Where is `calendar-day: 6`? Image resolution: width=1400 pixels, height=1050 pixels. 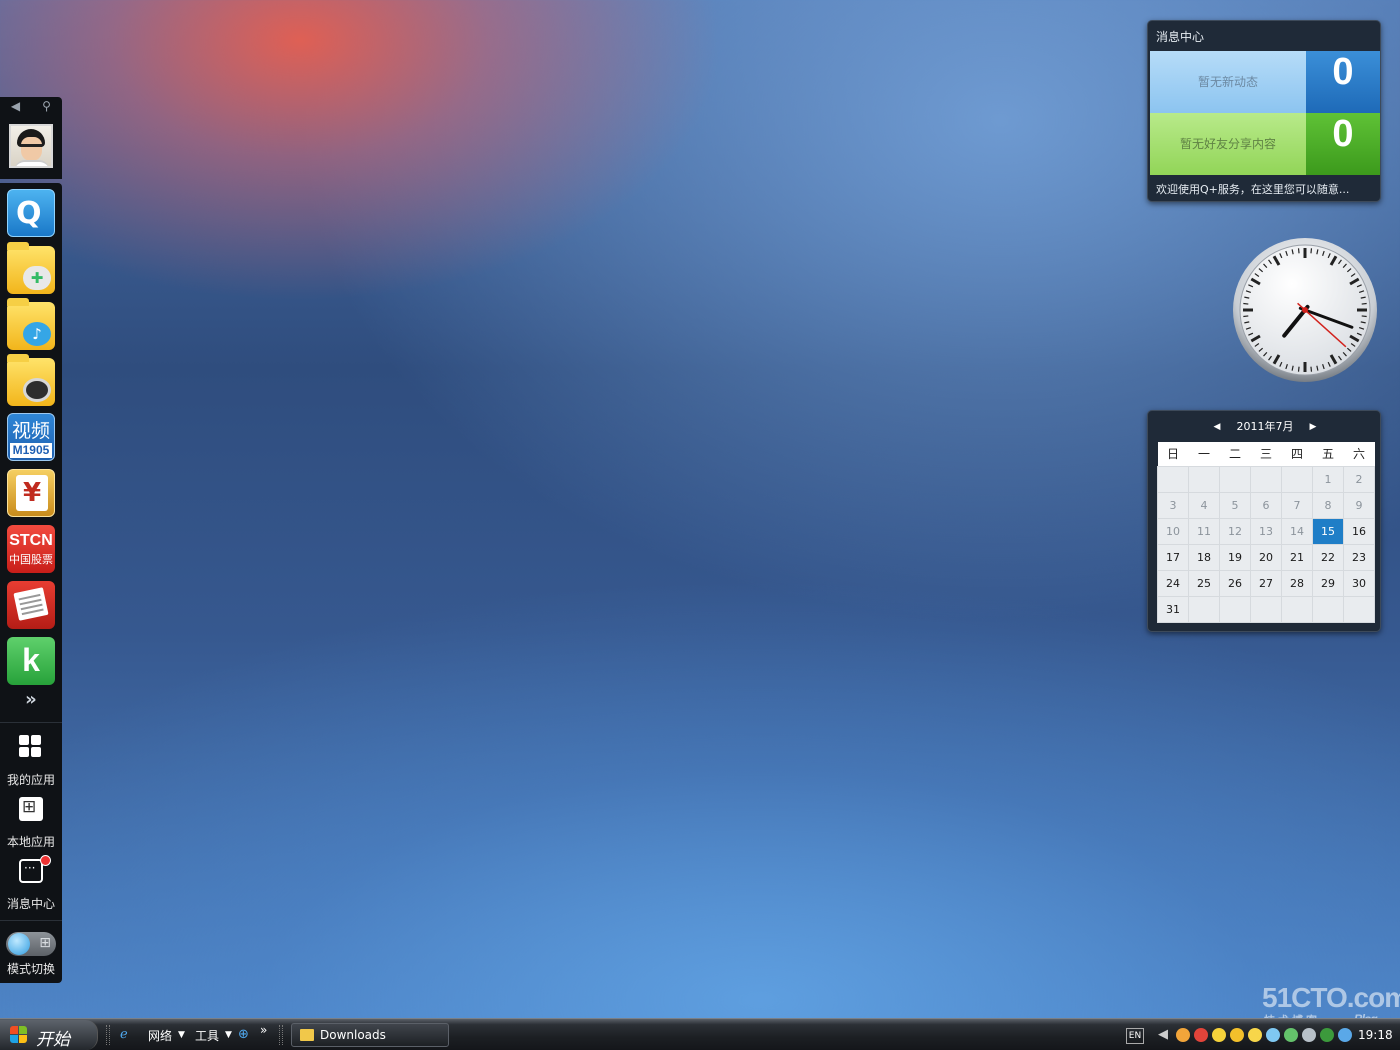
calendar-day: 6 is located at coordinates (1266, 505).